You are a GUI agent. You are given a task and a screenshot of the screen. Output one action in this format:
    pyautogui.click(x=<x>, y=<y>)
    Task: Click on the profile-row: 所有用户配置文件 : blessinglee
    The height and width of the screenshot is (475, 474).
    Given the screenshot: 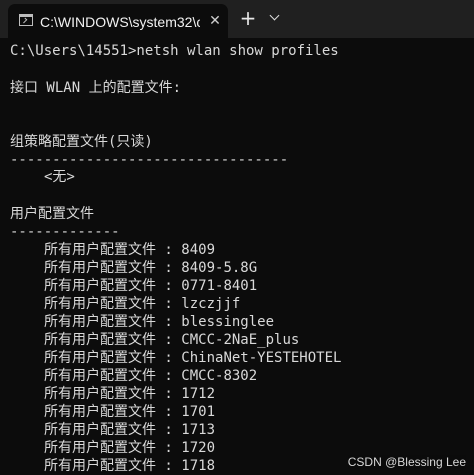 What is the action you would take?
    pyautogui.click(x=159, y=322)
    